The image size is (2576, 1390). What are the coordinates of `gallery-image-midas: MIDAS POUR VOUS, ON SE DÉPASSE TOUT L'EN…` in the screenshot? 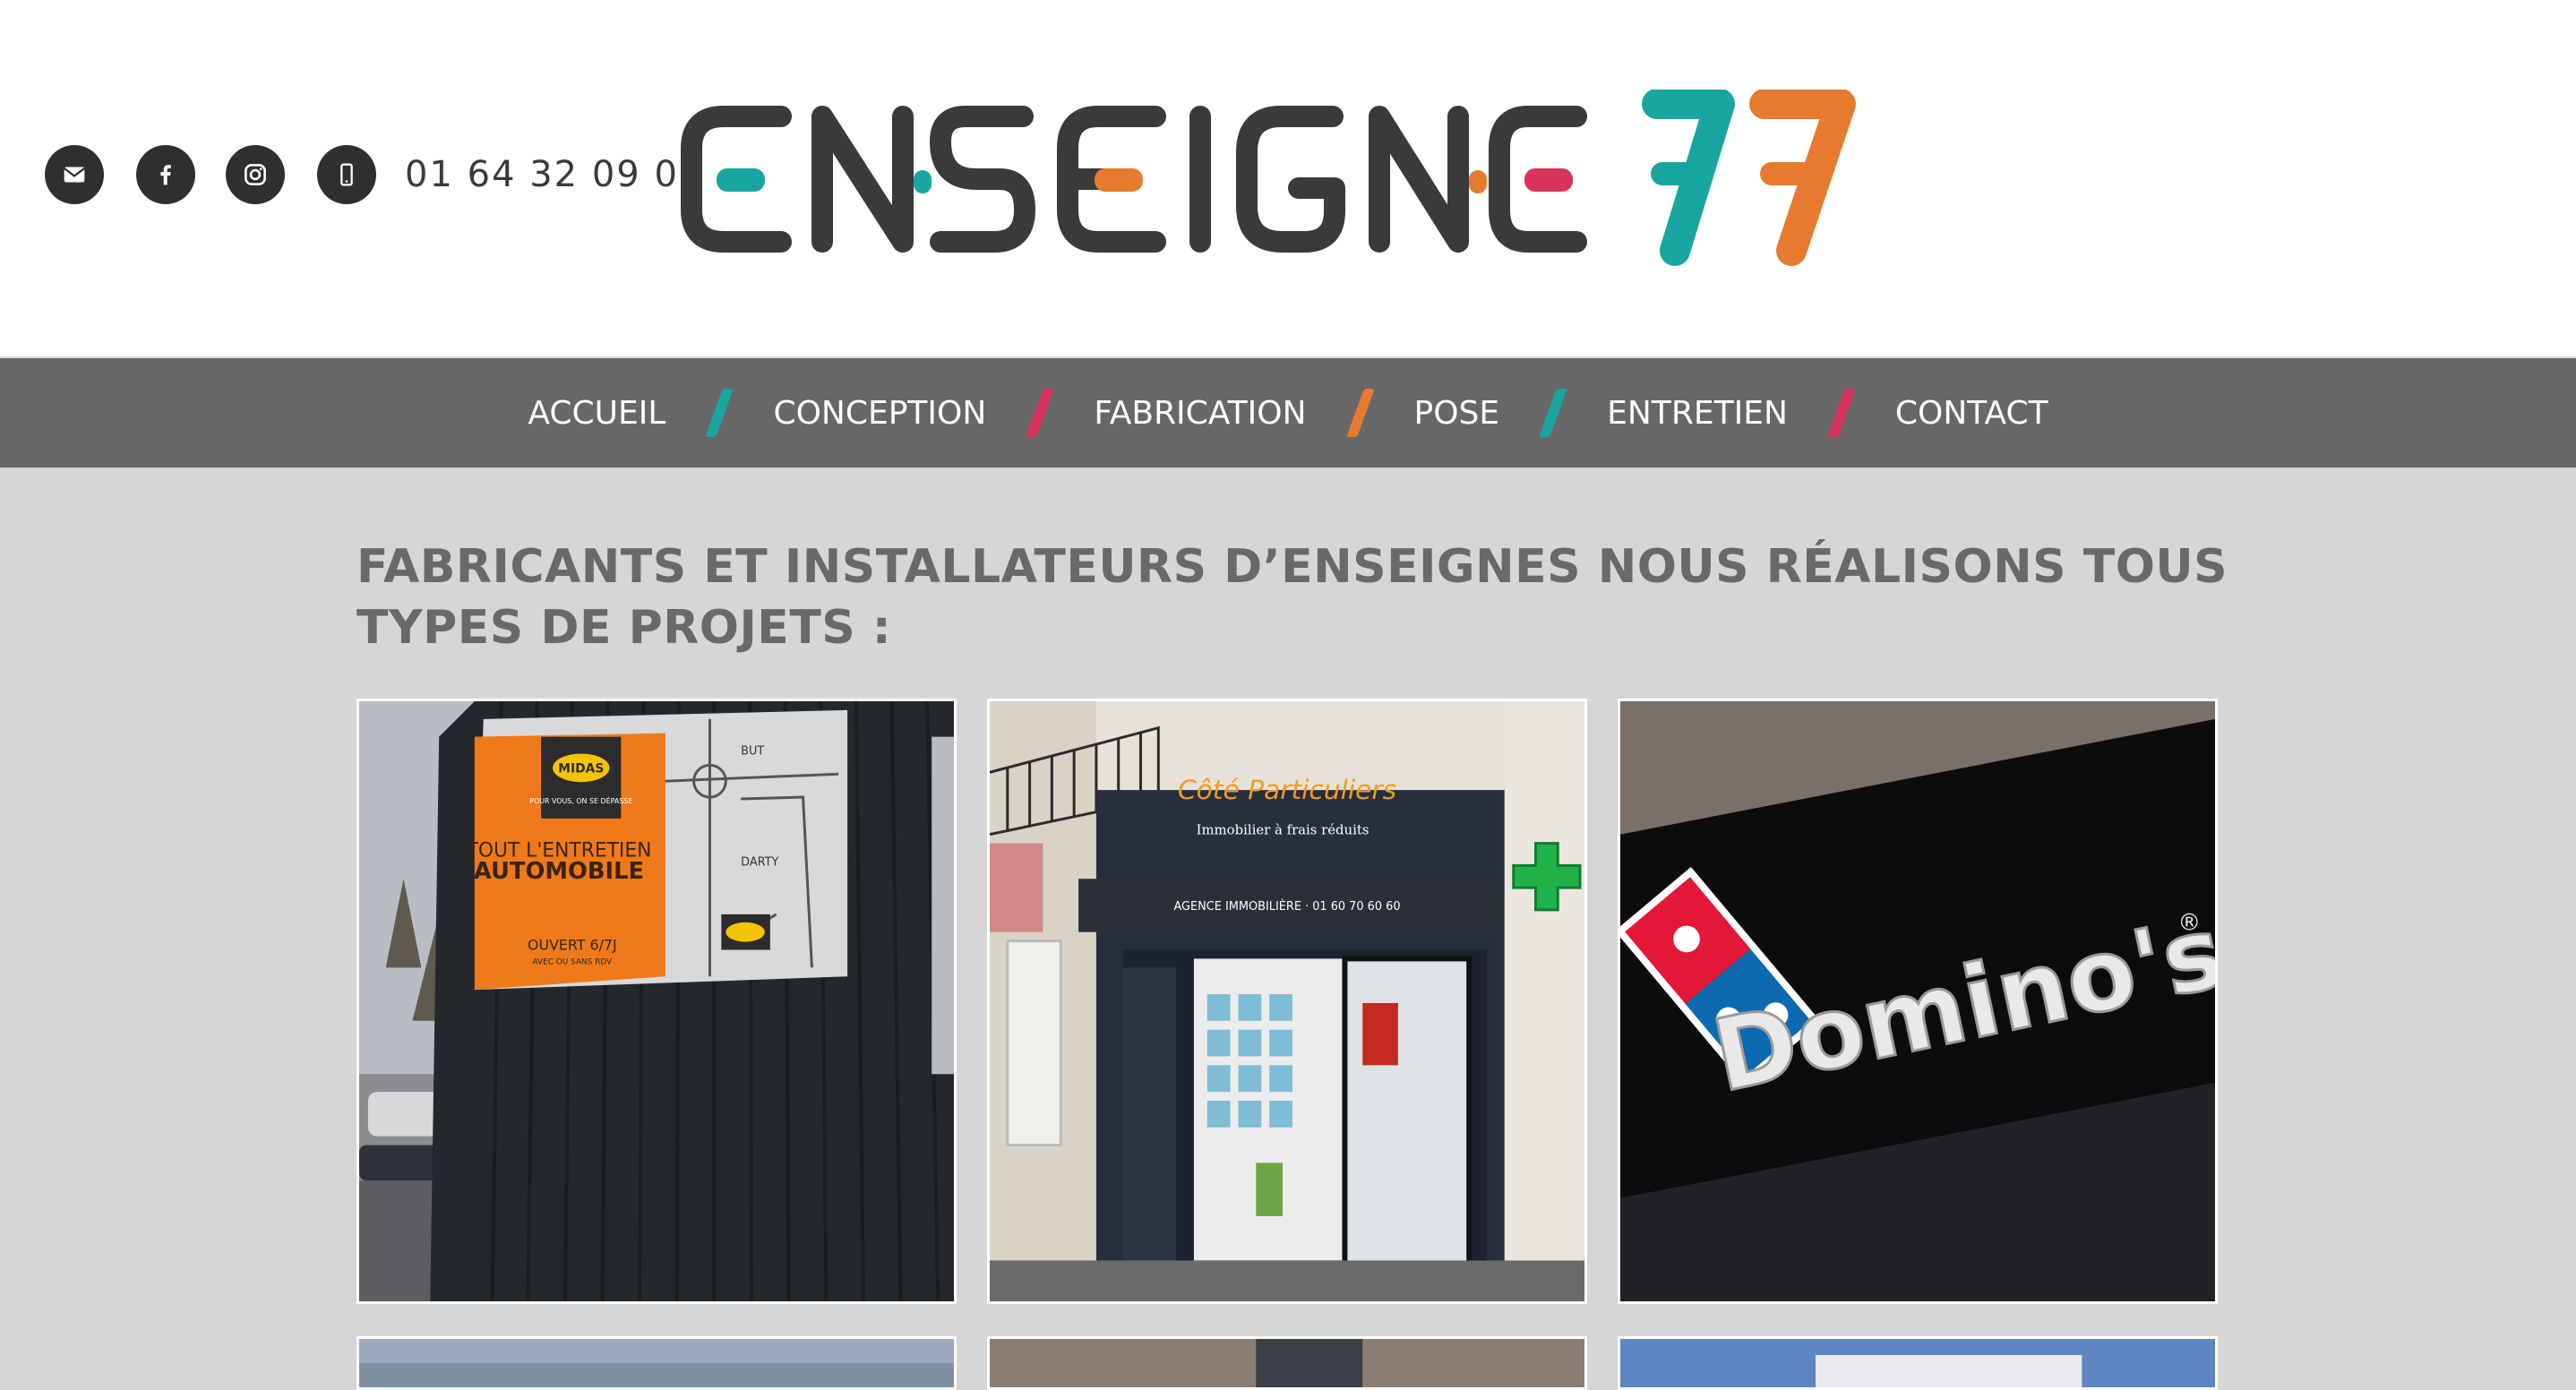 It's located at (656, 1001).